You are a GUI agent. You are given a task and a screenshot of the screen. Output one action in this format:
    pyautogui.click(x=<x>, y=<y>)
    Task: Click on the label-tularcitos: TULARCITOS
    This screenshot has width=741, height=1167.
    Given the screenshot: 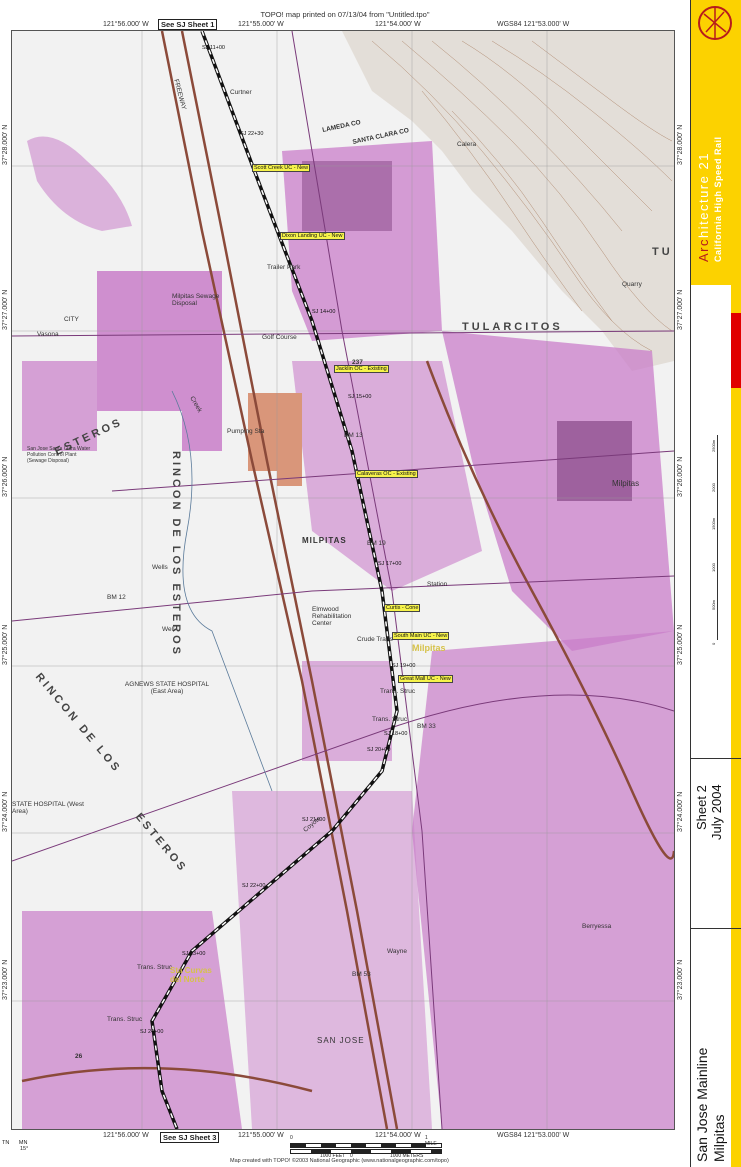 What is the action you would take?
    pyautogui.click(x=512, y=327)
    